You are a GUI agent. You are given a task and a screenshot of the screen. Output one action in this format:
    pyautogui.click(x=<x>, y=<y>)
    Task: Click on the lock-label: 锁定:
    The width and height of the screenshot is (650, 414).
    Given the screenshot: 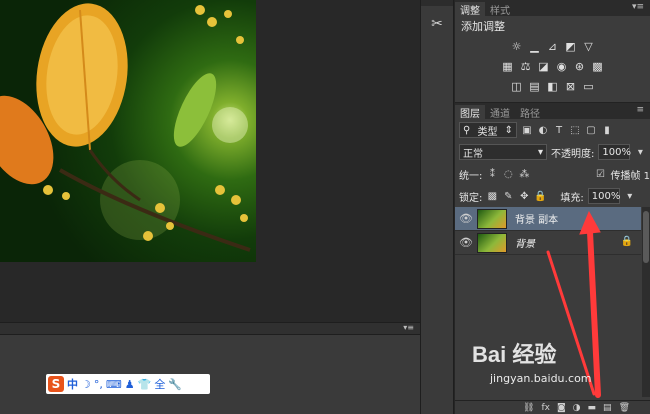 What is the action you would take?
    pyautogui.click(x=471, y=198)
    